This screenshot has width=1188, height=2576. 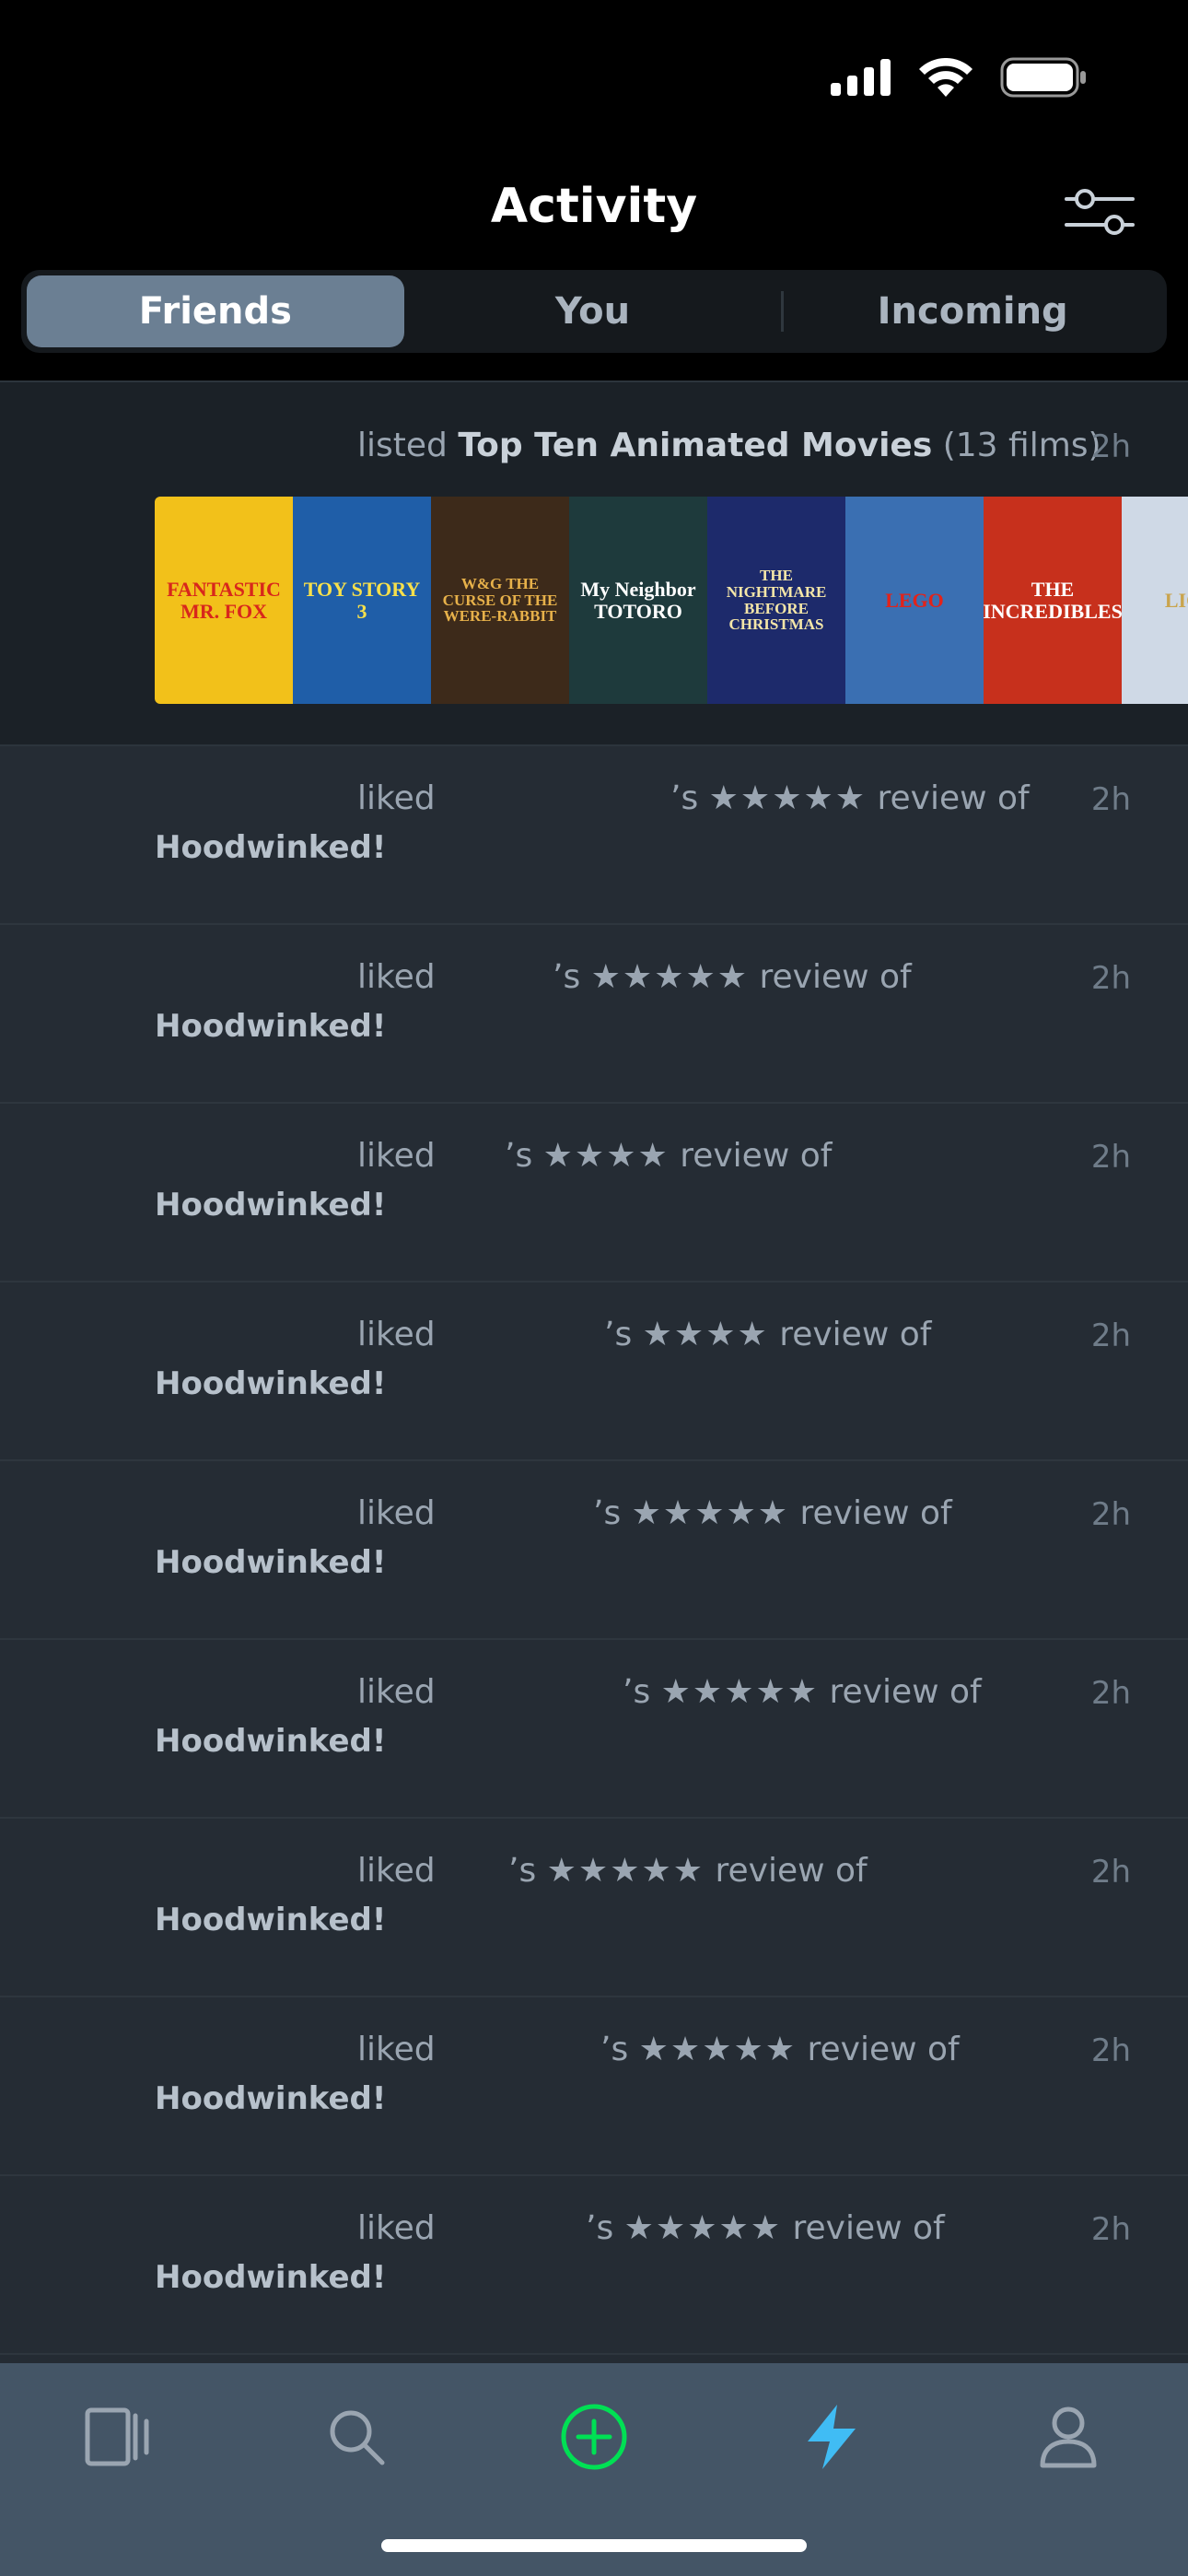 I want to click on film-poster: W&G THE CURSE OF THE WERE-RABBIT, so click(x=500, y=600).